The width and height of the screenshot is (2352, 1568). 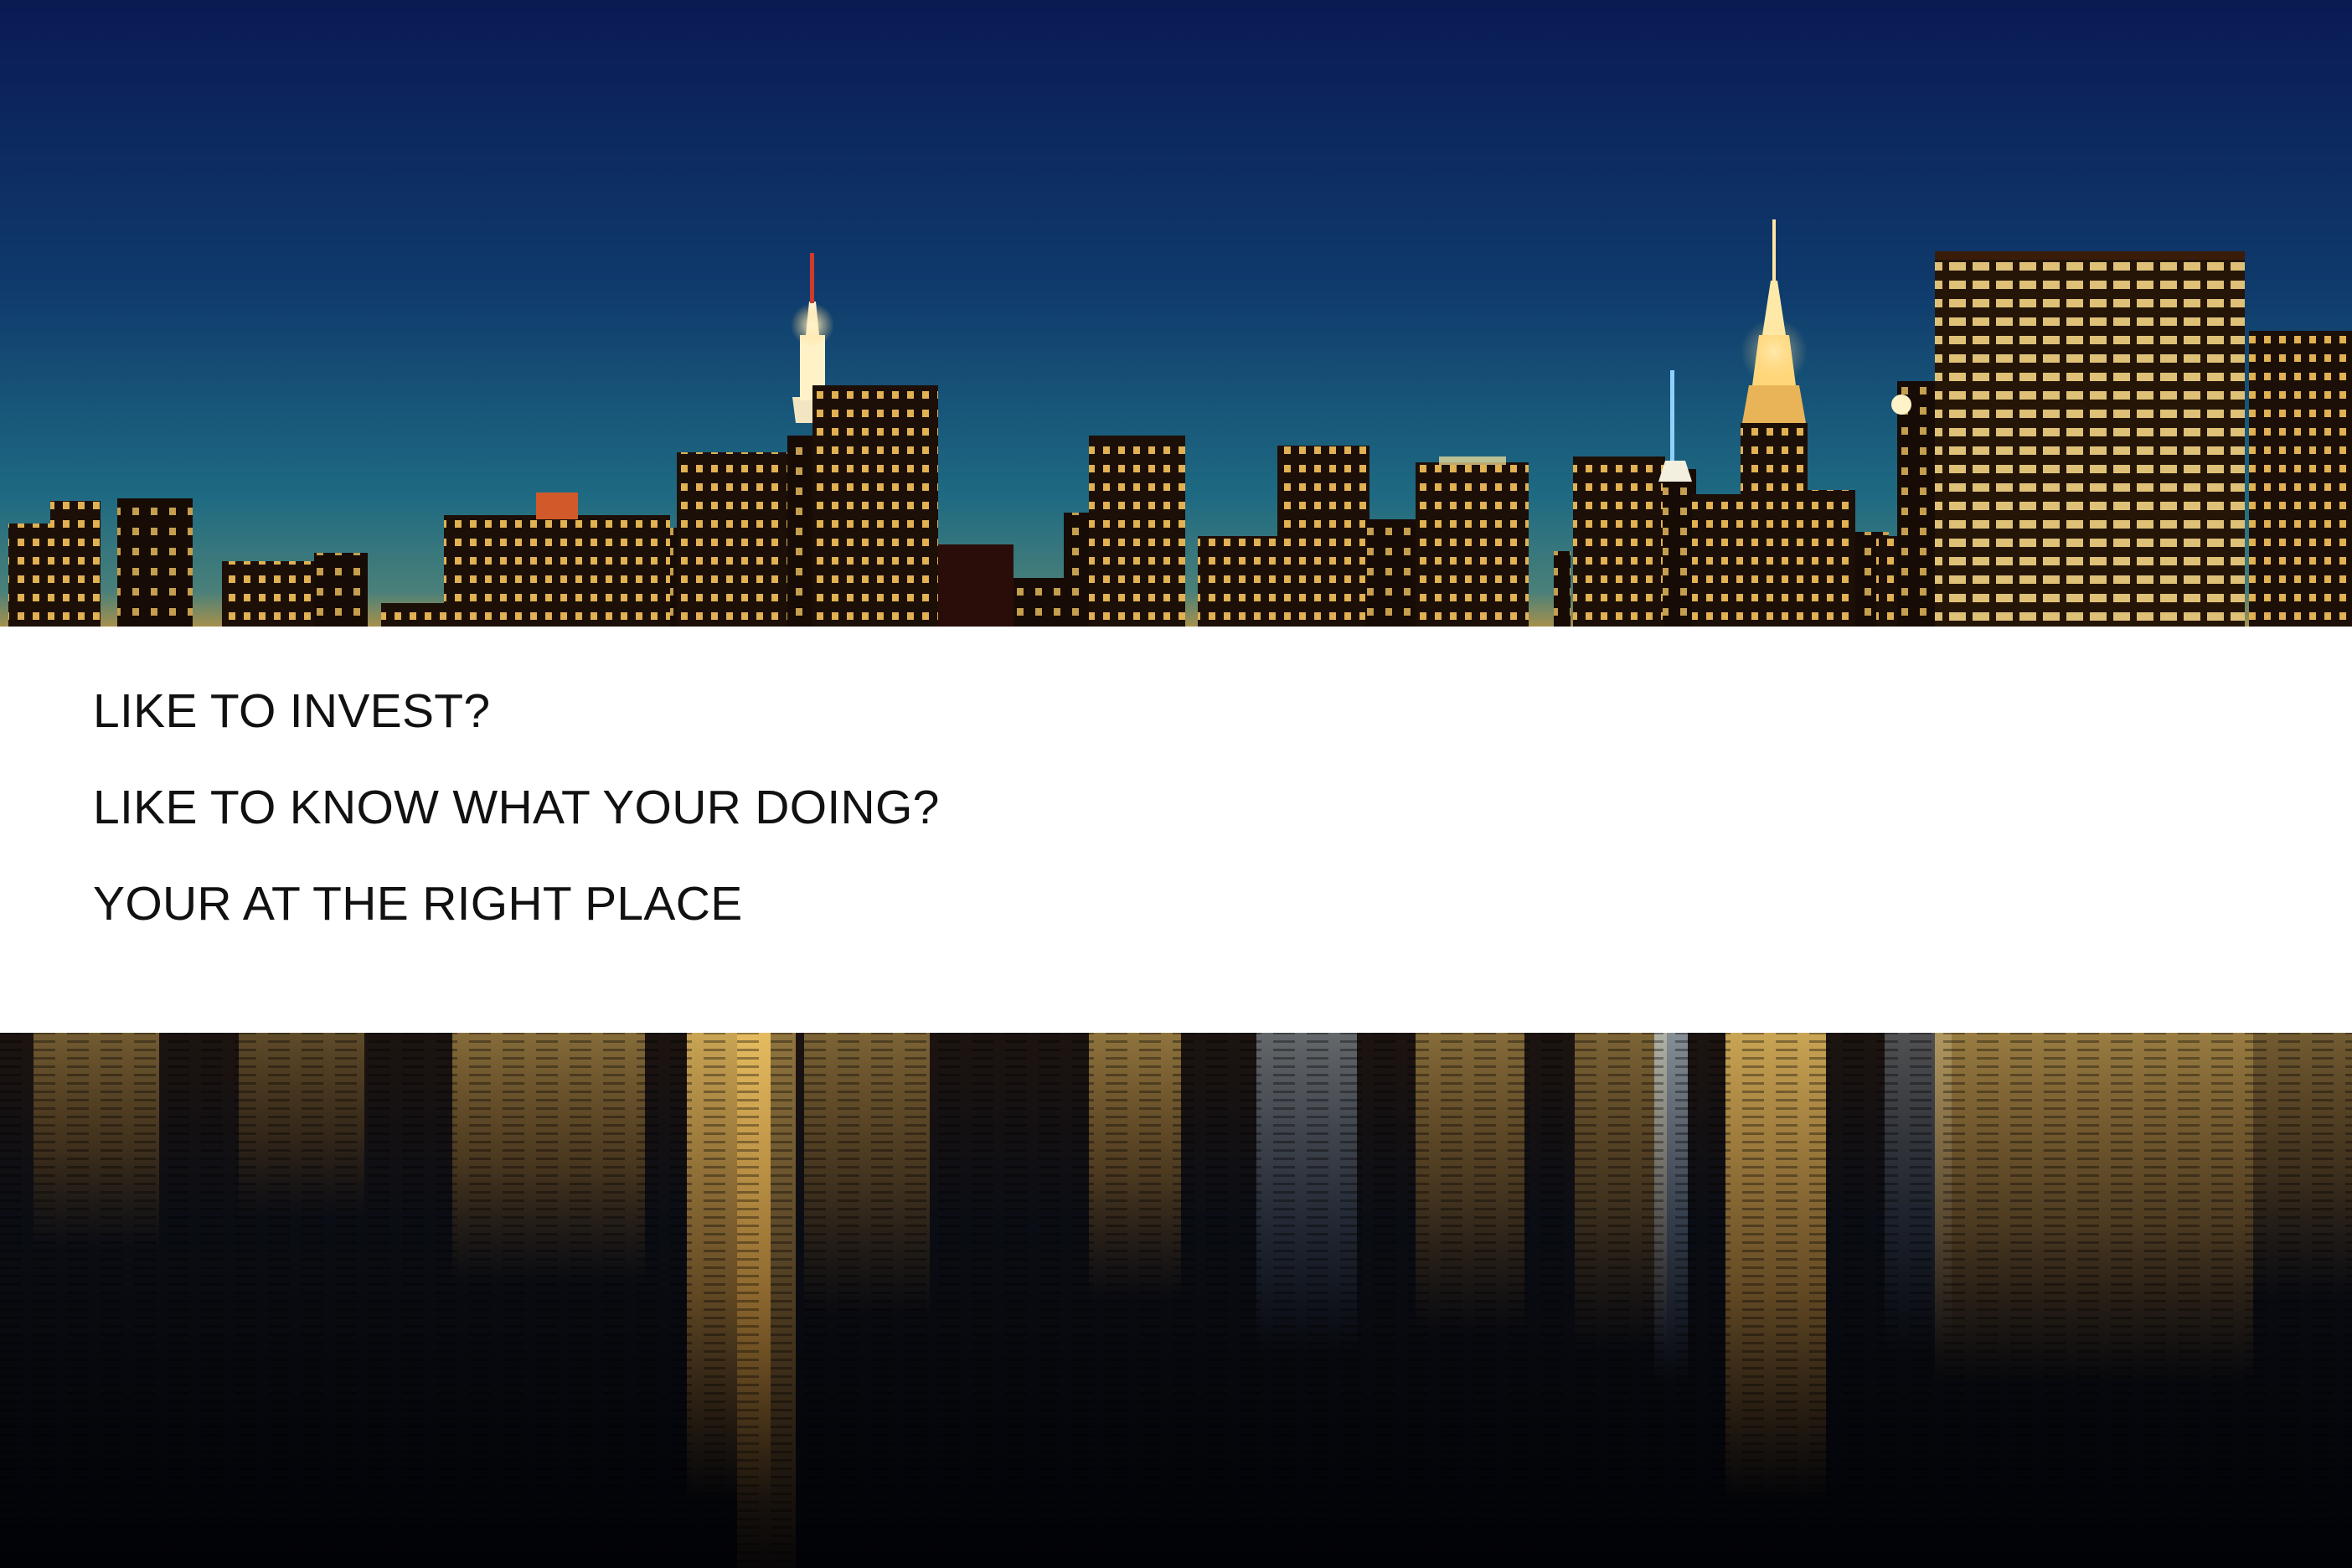 What do you see at coordinates (292, 711) in the screenshot?
I see `headline-invest: LIKE TO INVEST?` at bounding box center [292, 711].